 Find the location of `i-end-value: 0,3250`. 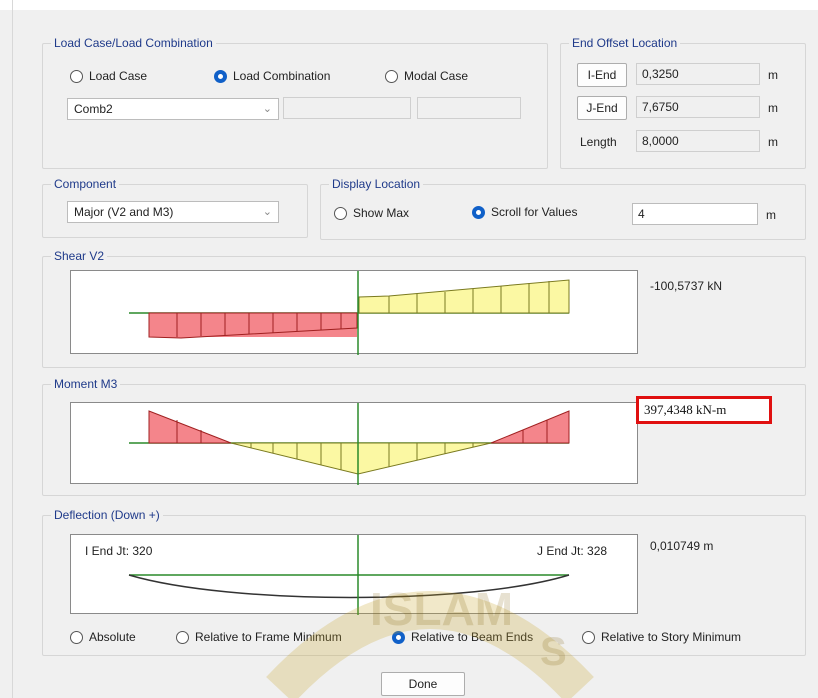

i-end-value: 0,3250 is located at coordinates (660, 74).